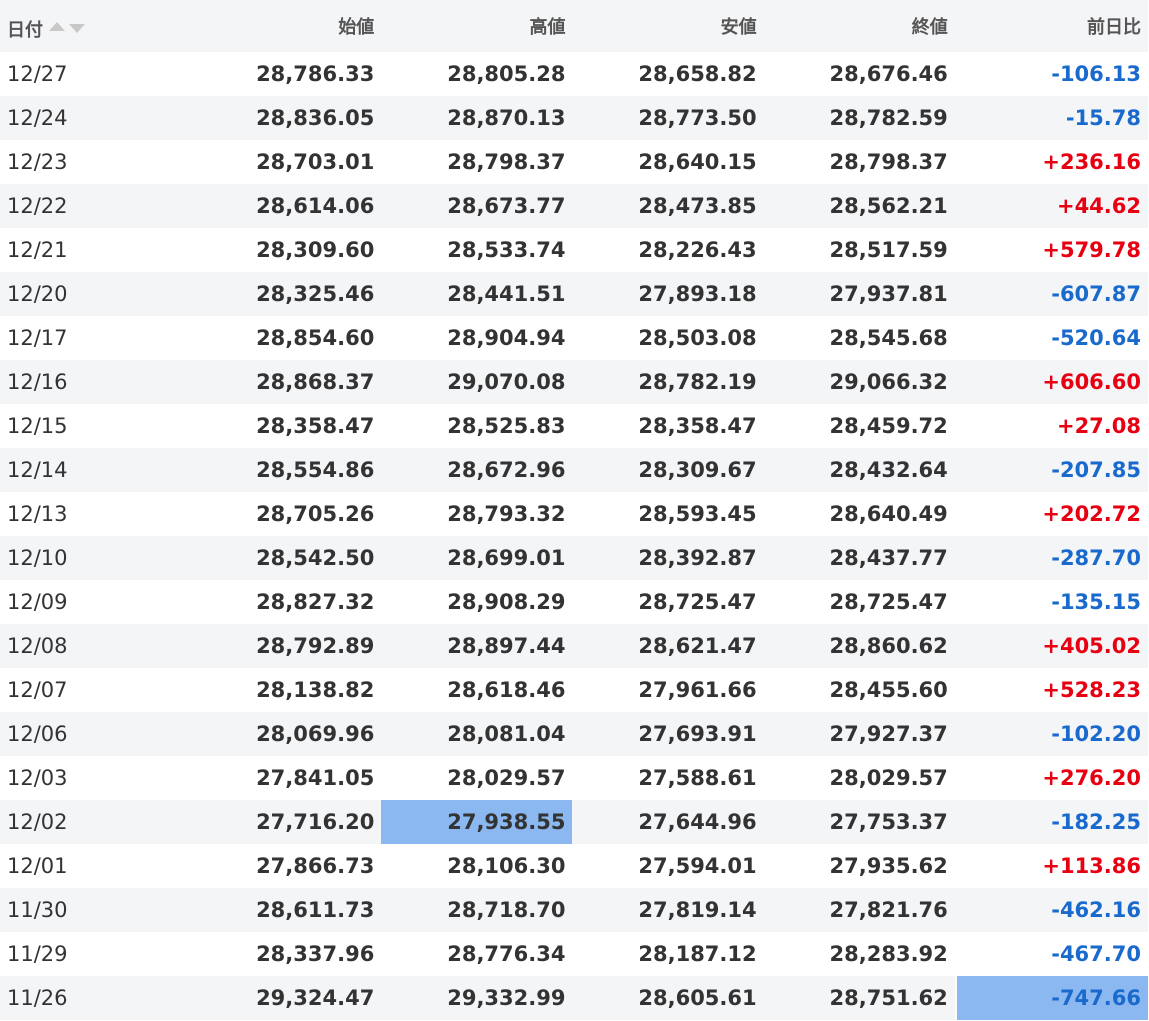 Image resolution: width=1149 pixels, height=1021 pixels. I want to click on cell-high: 29,070.08, so click(477, 382).